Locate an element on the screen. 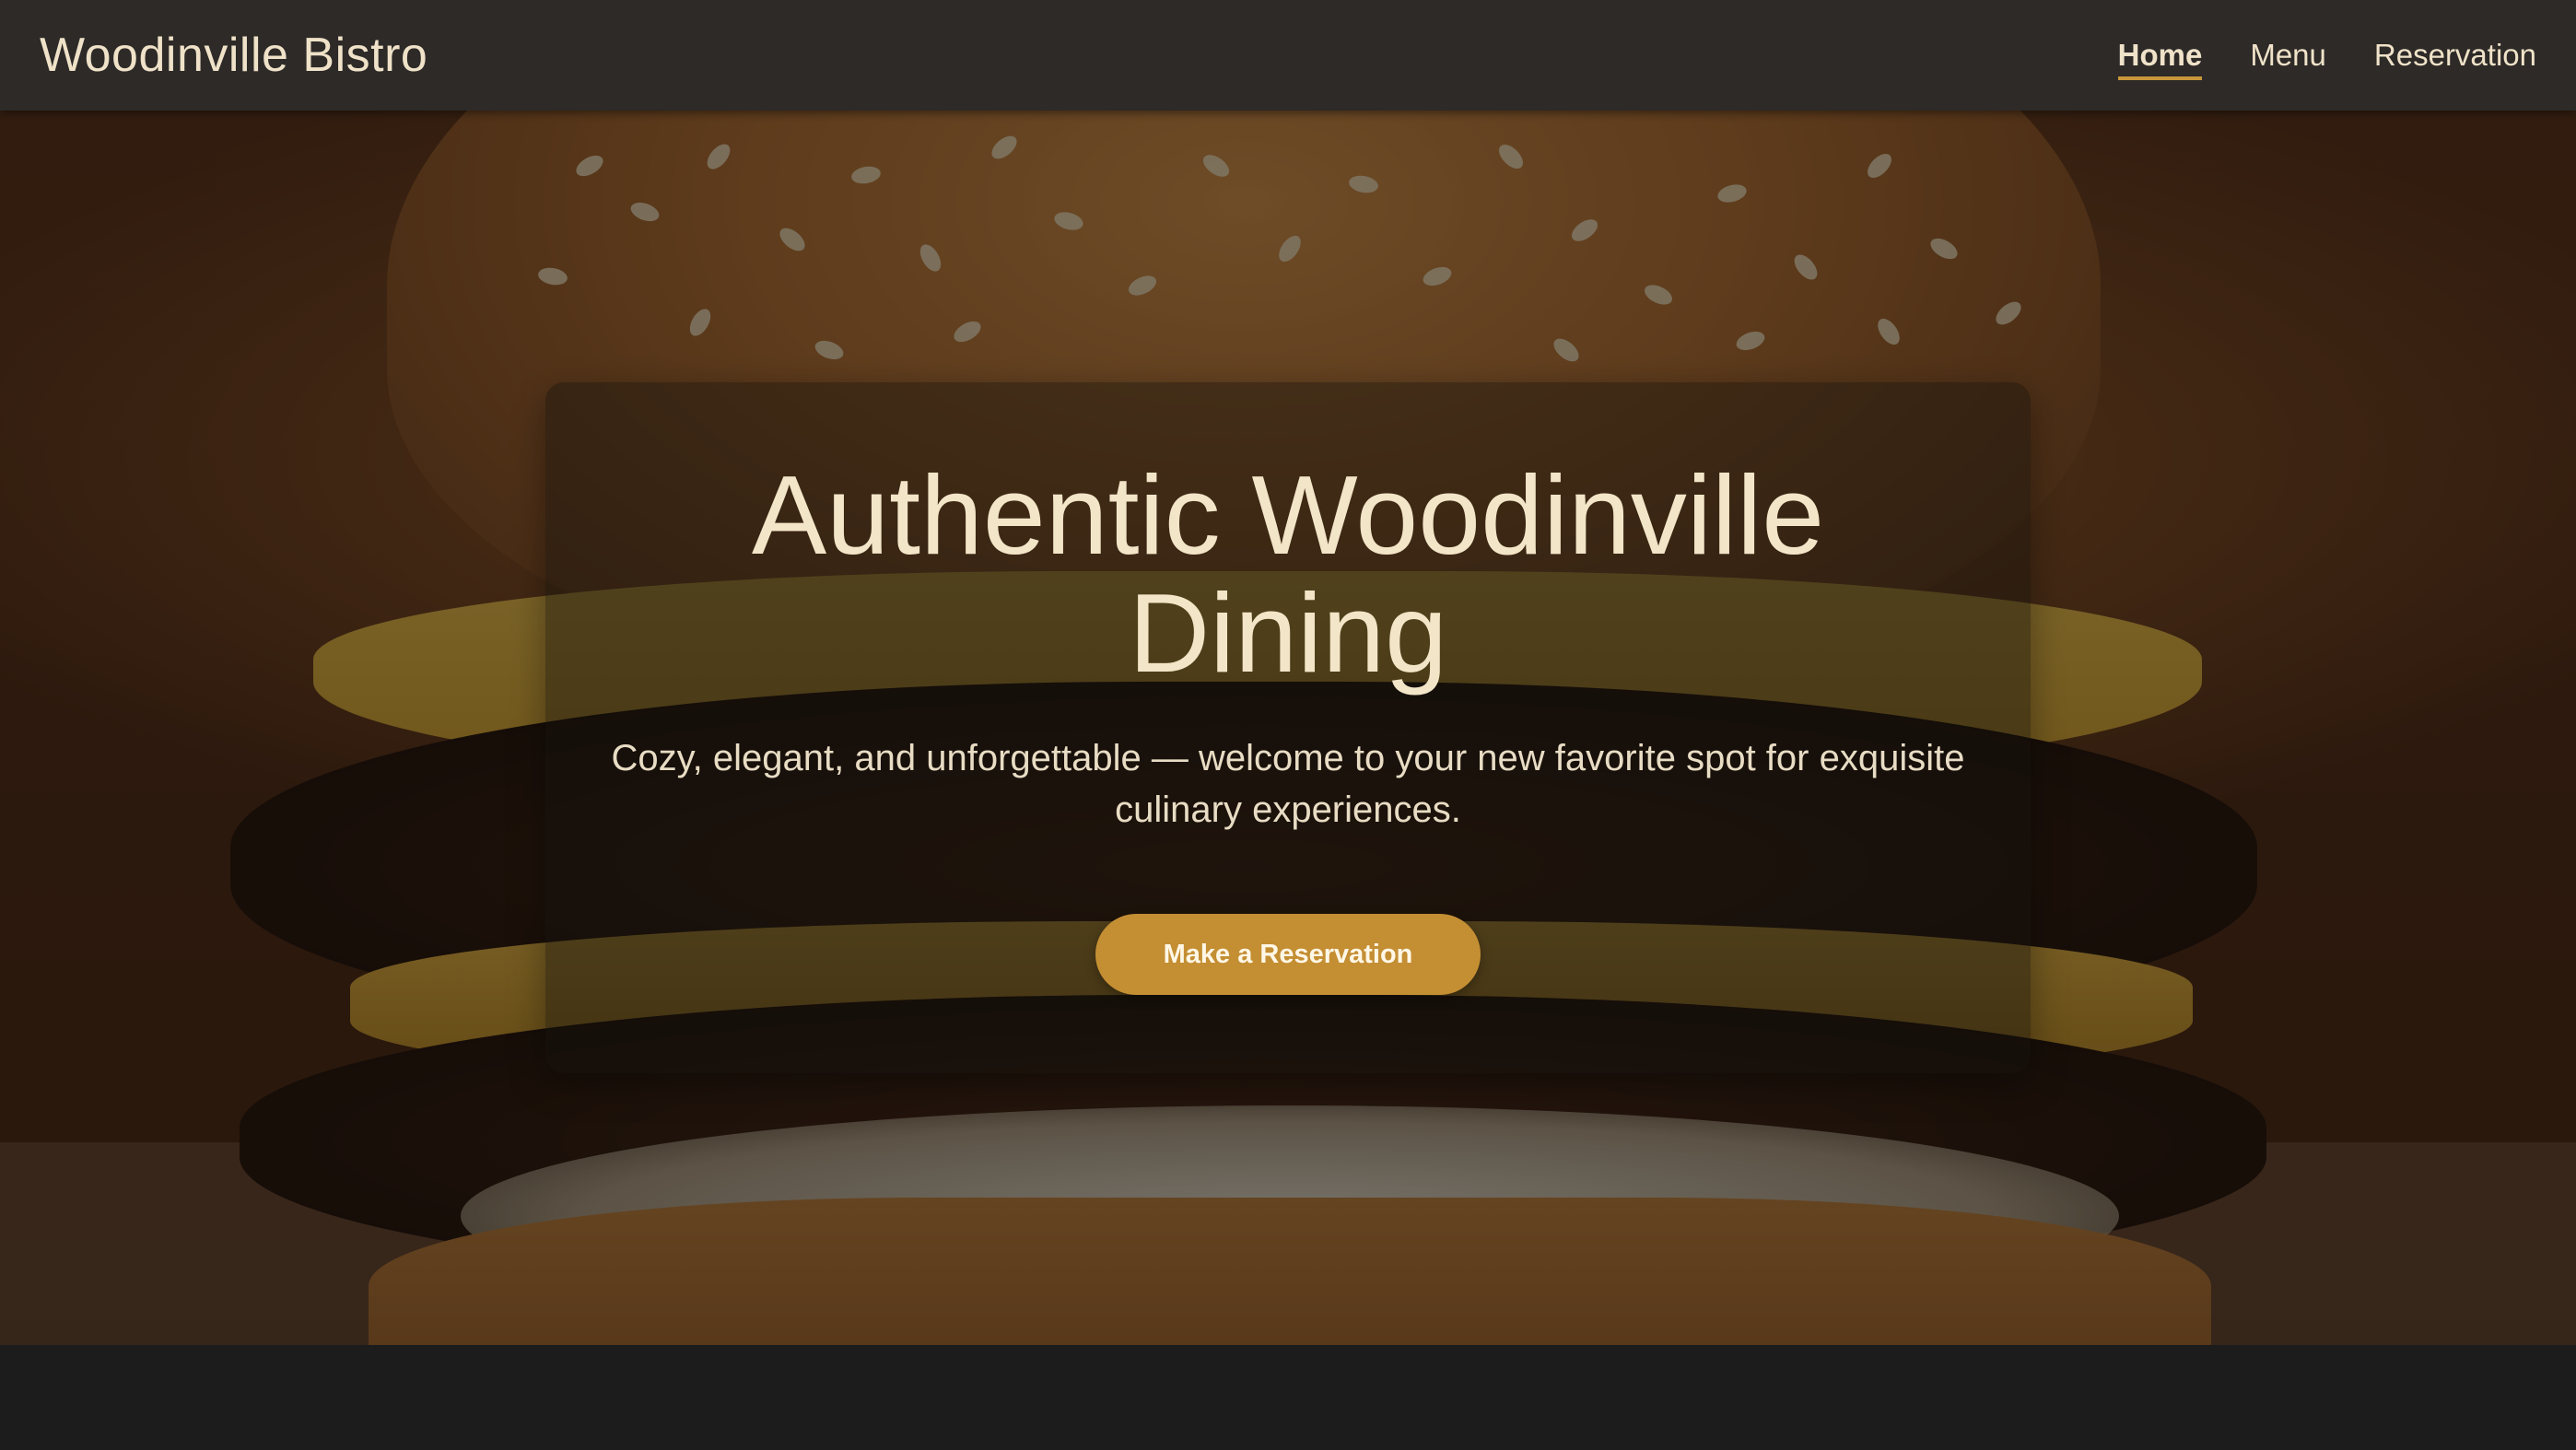  nav-link-menu: Menu is located at coordinates (2288, 58).